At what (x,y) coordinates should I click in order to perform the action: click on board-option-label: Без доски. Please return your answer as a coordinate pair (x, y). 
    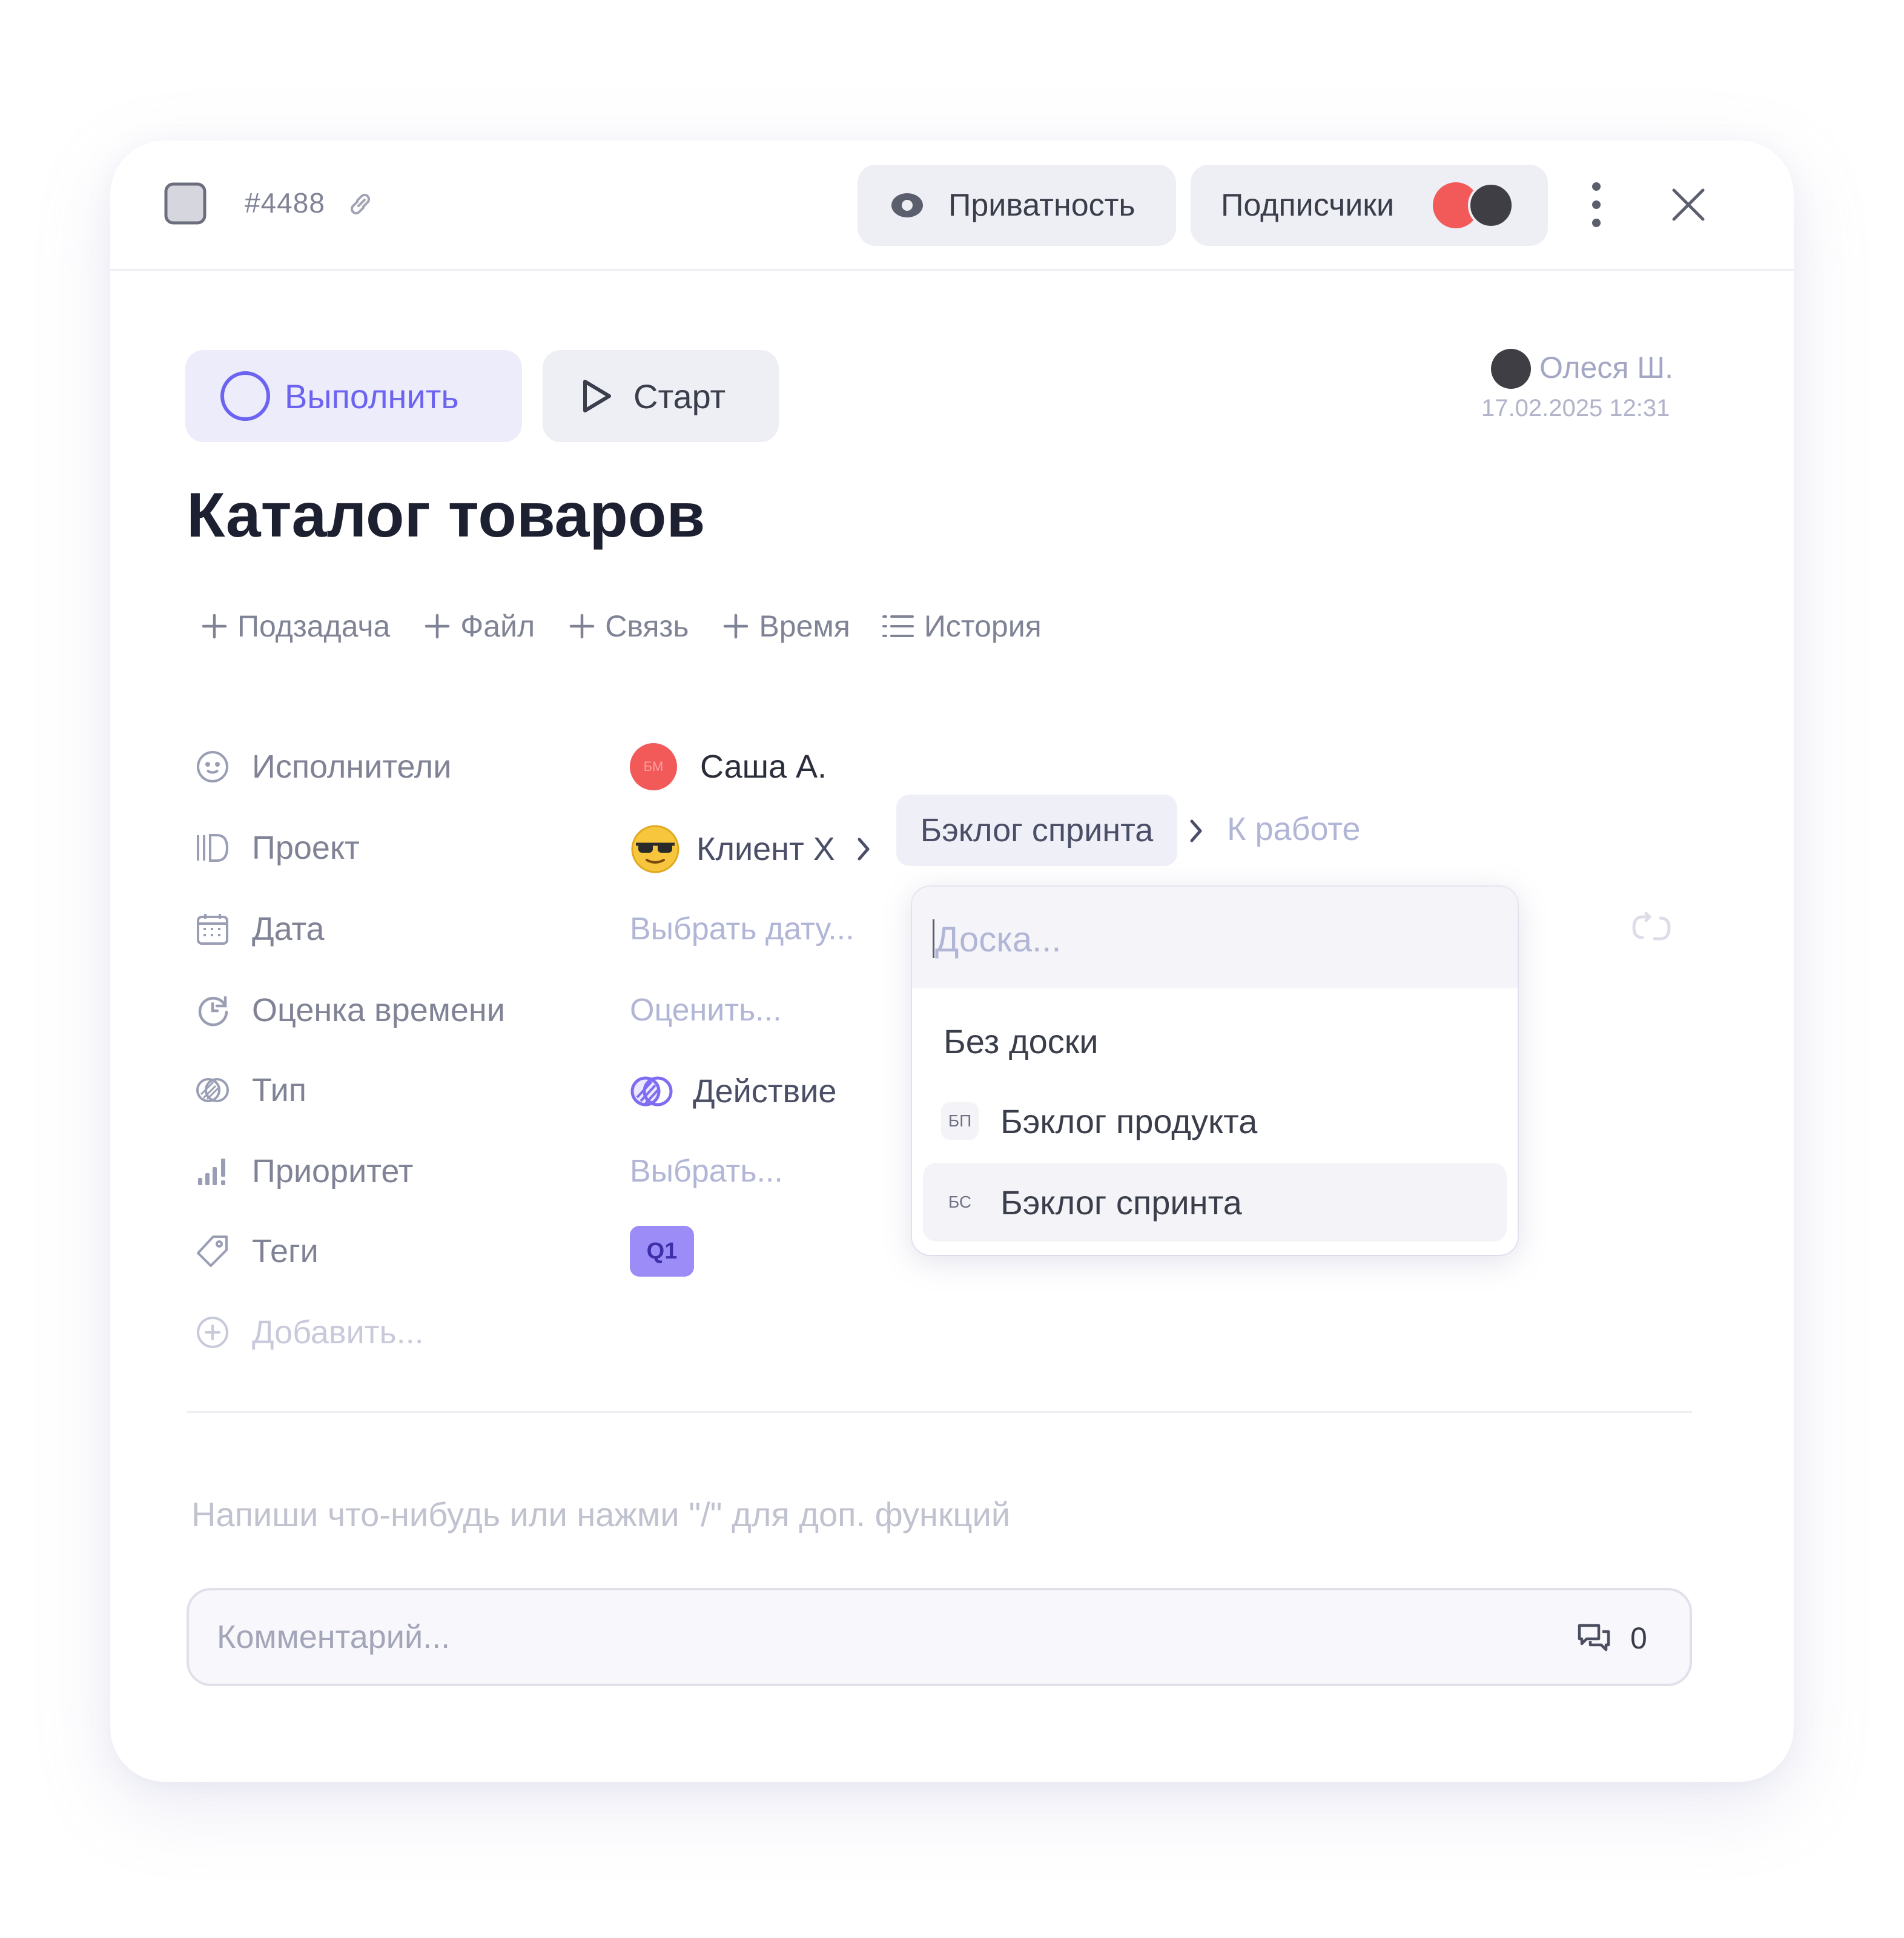
    Looking at the image, I should click on (1021, 1041).